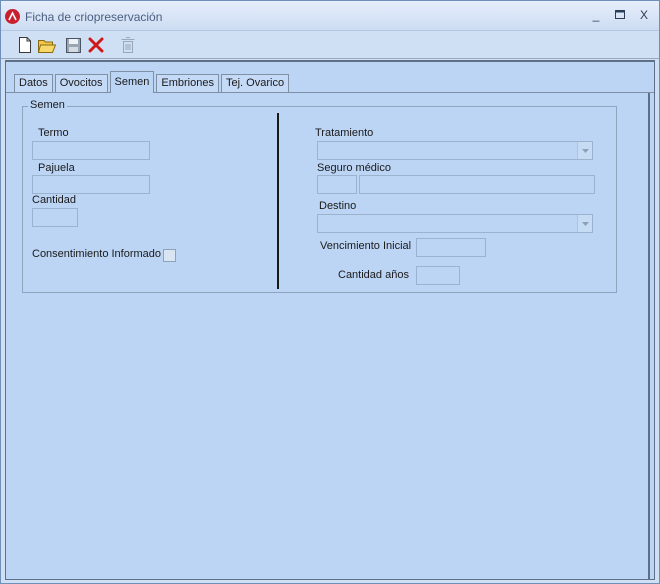 This screenshot has height=584, width=660. I want to click on cantidad-anos-label: Cantidad años, so click(373, 275).